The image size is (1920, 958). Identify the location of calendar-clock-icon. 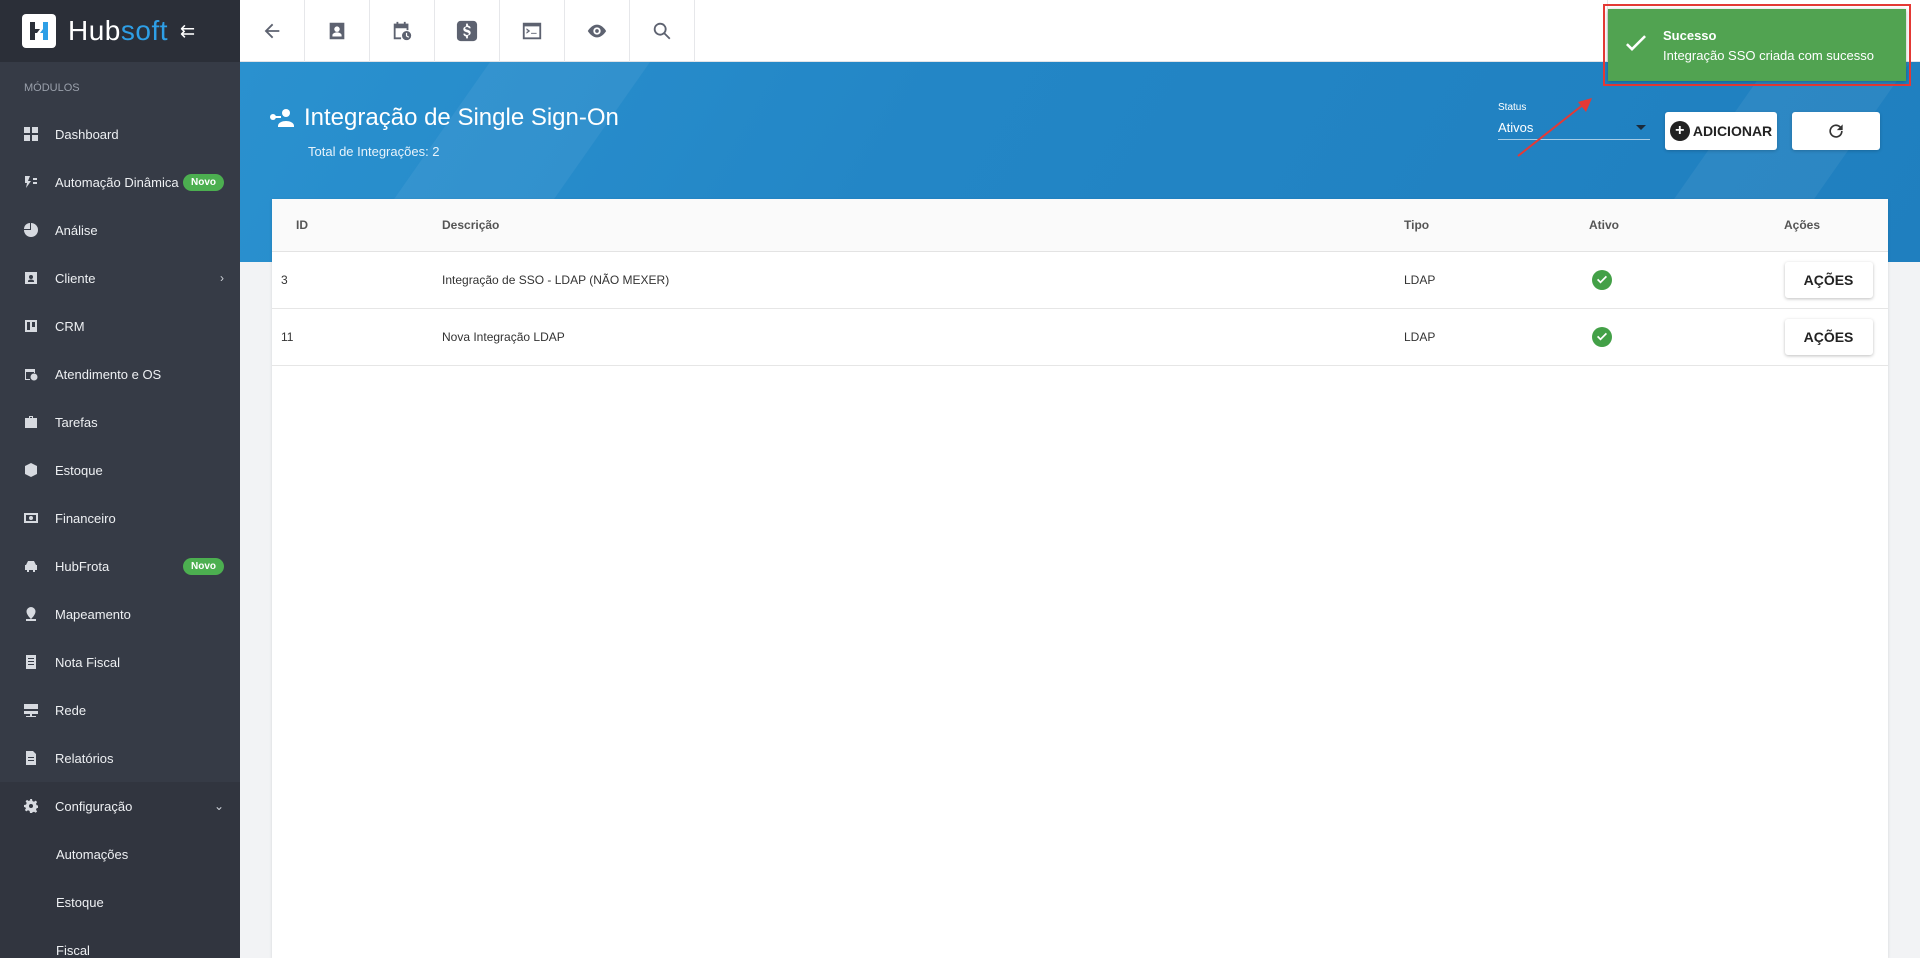
(31, 374).